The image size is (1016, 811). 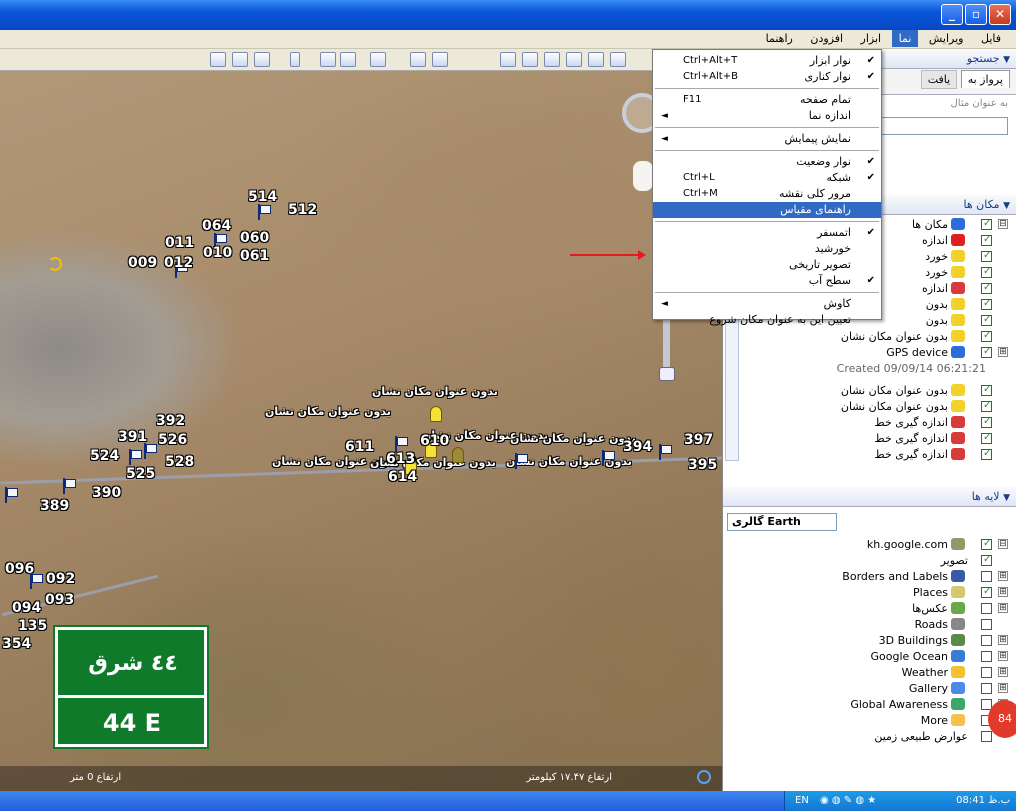 I want to click on add-polygon-icon, so click(x=530, y=59).